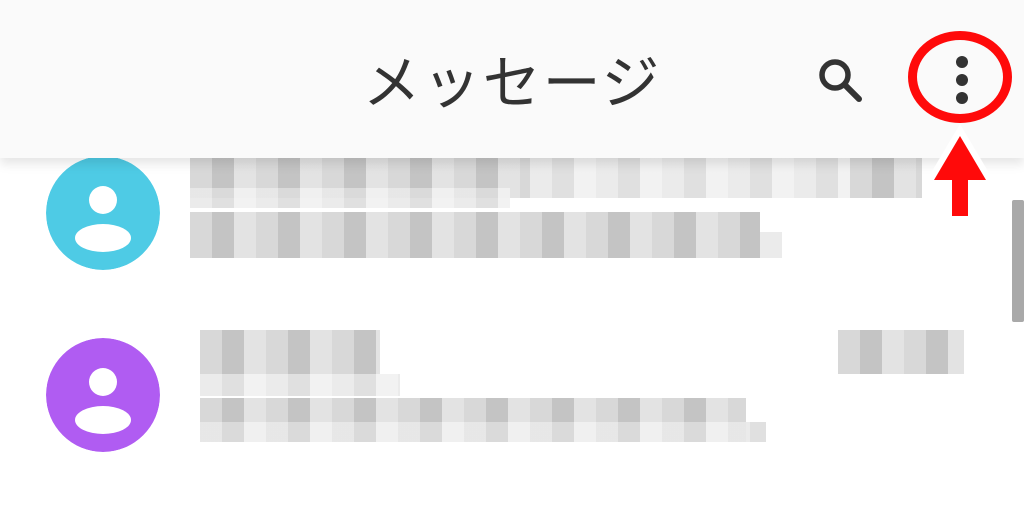 The width and height of the screenshot is (1024, 521). I want to click on blurred-contact-name, so click(290, 352).